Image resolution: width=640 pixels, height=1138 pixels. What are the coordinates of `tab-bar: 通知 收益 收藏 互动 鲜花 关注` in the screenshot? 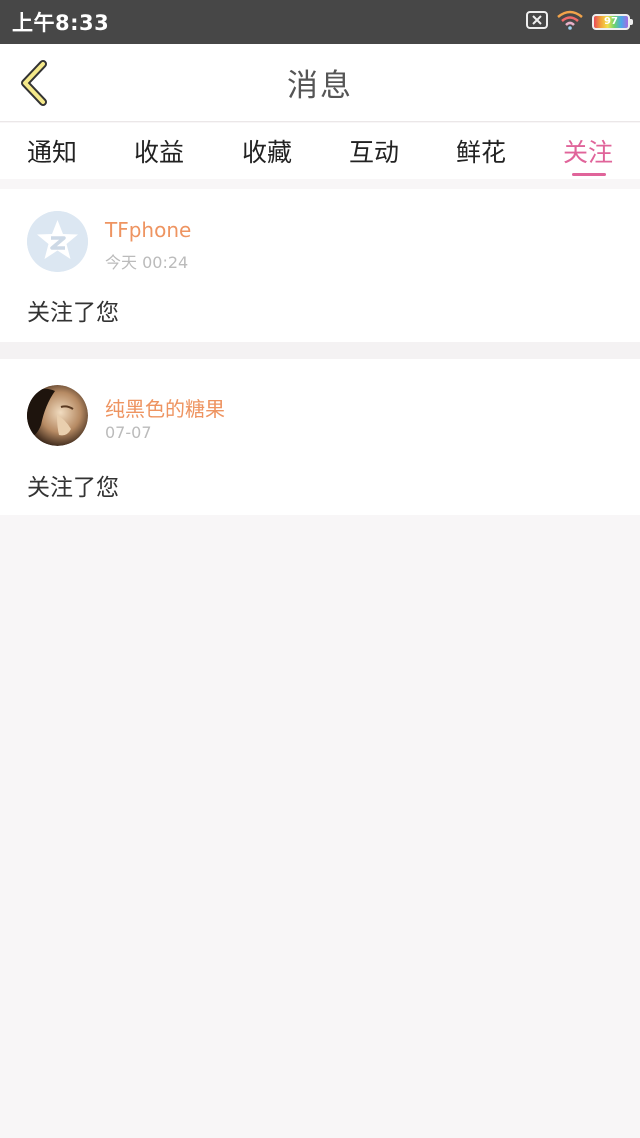 It's located at (320, 151).